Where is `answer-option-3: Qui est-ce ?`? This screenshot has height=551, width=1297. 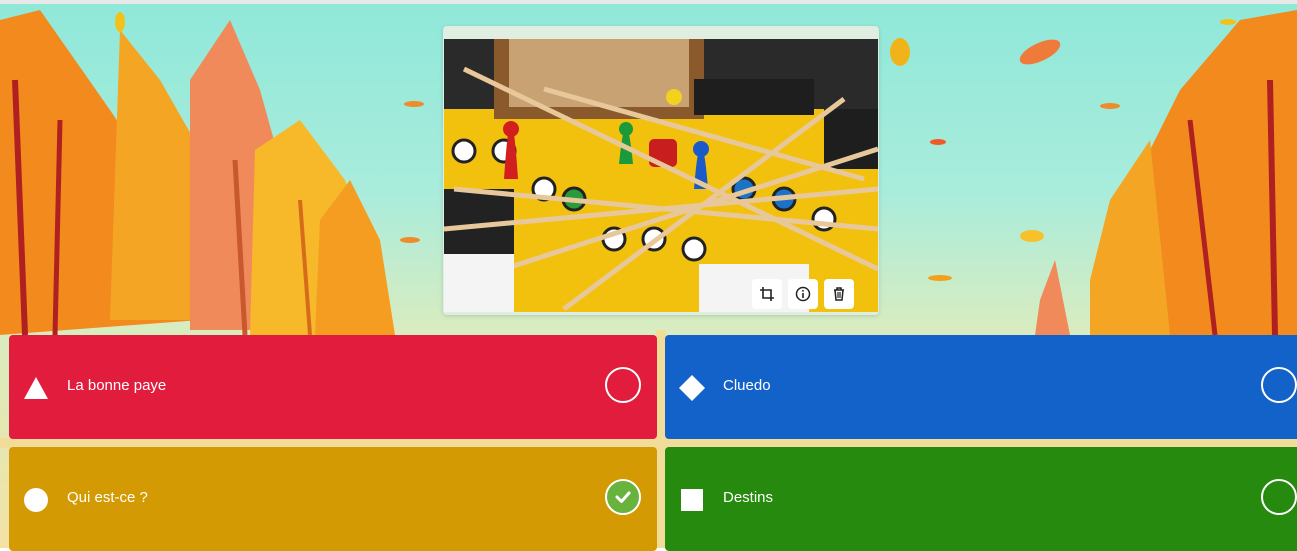 answer-option-3: Qui est-ce ? is located at coordinates (333, 499).